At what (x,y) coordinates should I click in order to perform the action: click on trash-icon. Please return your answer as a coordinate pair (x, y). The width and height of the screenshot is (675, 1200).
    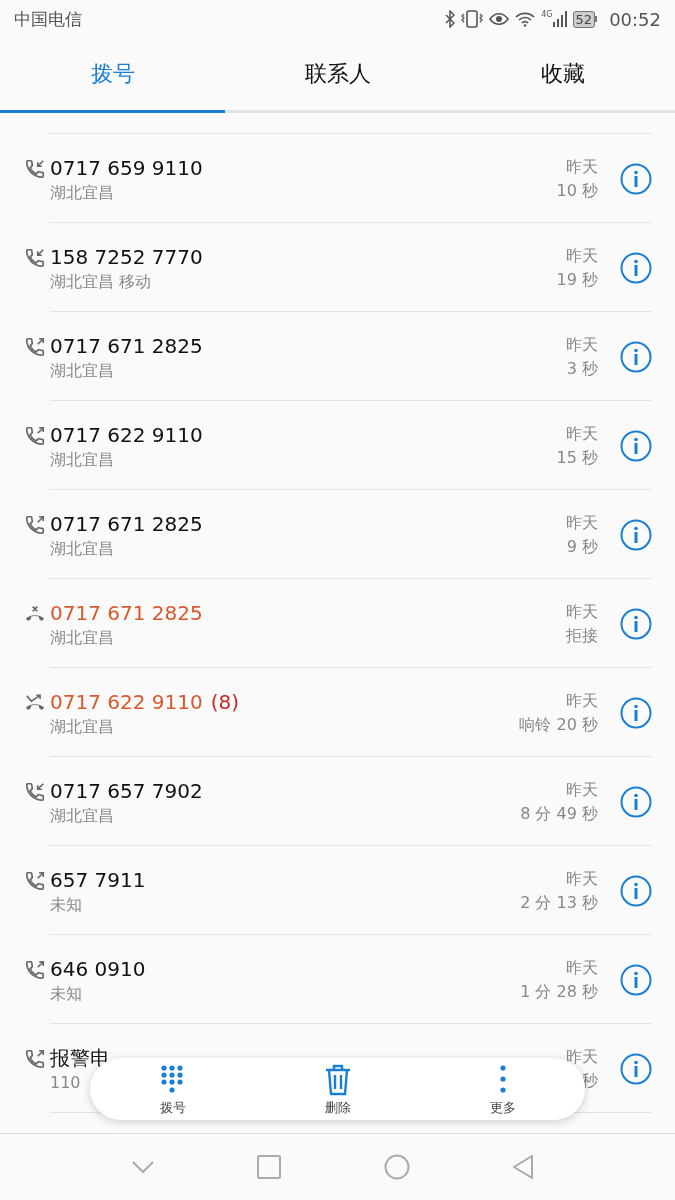
    Looking at the image, I should click on (337, 1080).